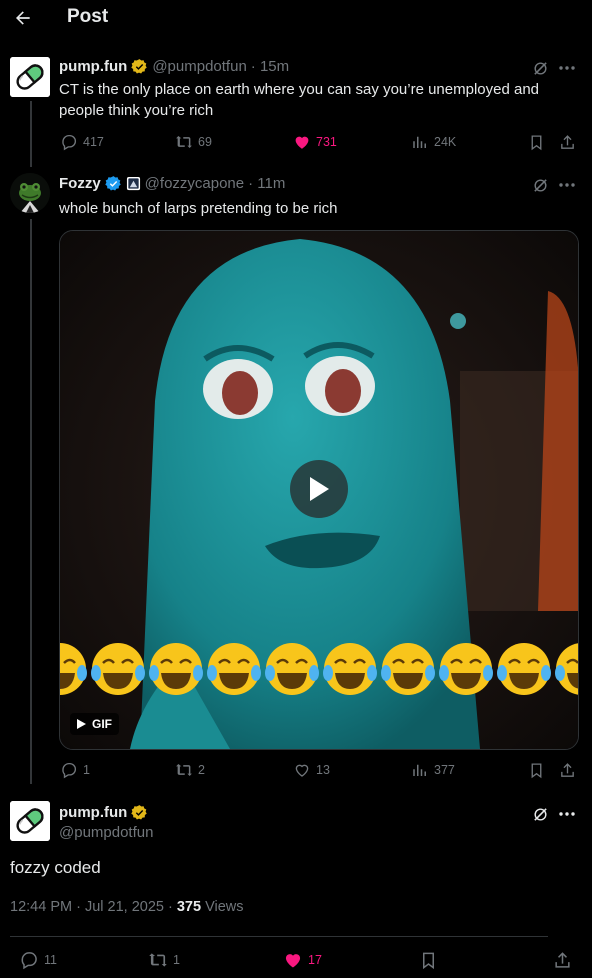 The image size is (592, 978). Describe the element at coordinates (93, 142) in the screenshot. I see `reply-count: 417` at that location.